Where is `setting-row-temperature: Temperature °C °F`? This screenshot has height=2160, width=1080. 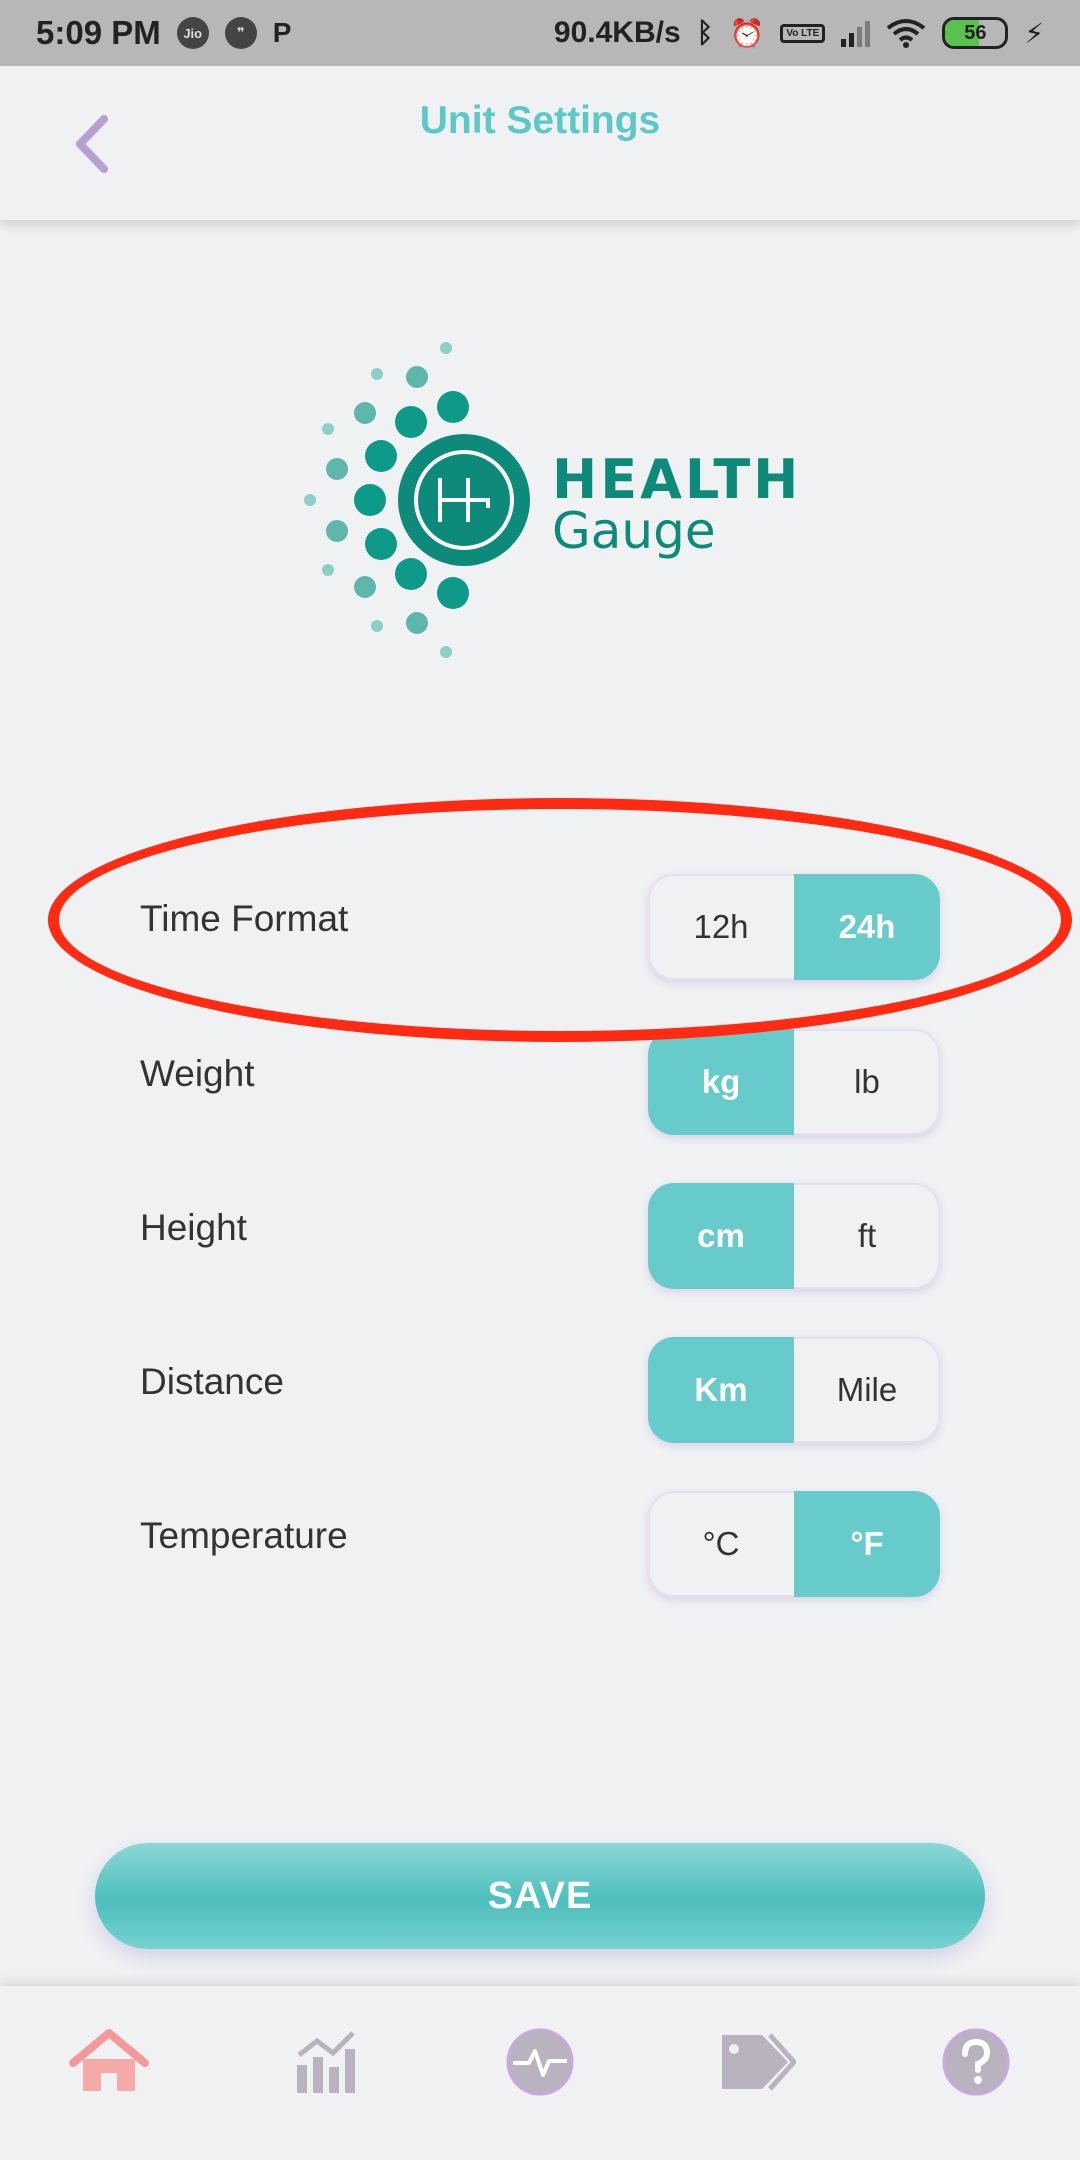
setting-row-temperature: Temperature °C °F is located at coordinates (540, 1546).